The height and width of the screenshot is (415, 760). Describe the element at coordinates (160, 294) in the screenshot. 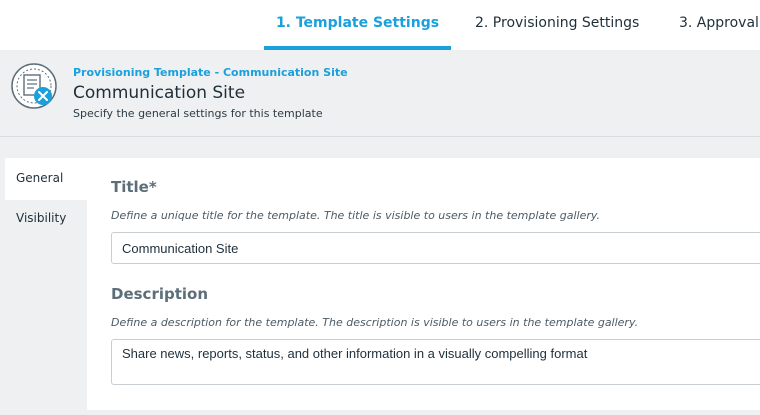

I see `description-field-label: Description` at that location.